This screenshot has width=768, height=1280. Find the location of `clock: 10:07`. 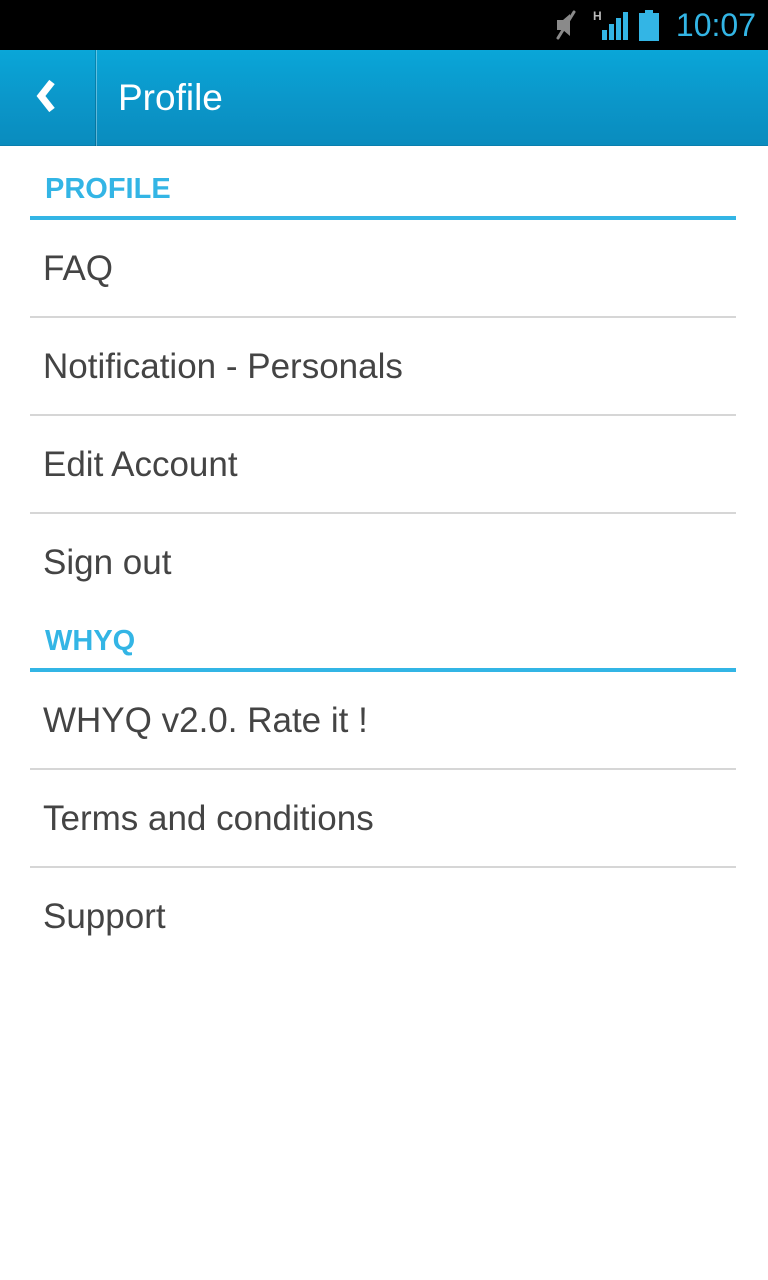

clock: 10:07 is located at coordinates (715, 25).